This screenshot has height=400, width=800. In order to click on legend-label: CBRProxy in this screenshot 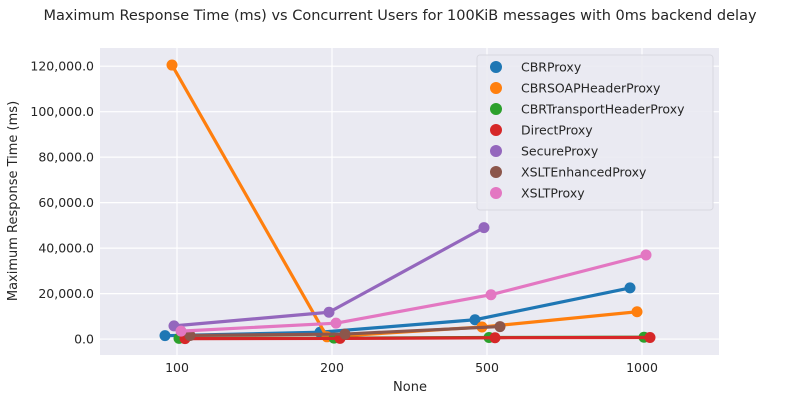, I will do `click(551, 67)`.